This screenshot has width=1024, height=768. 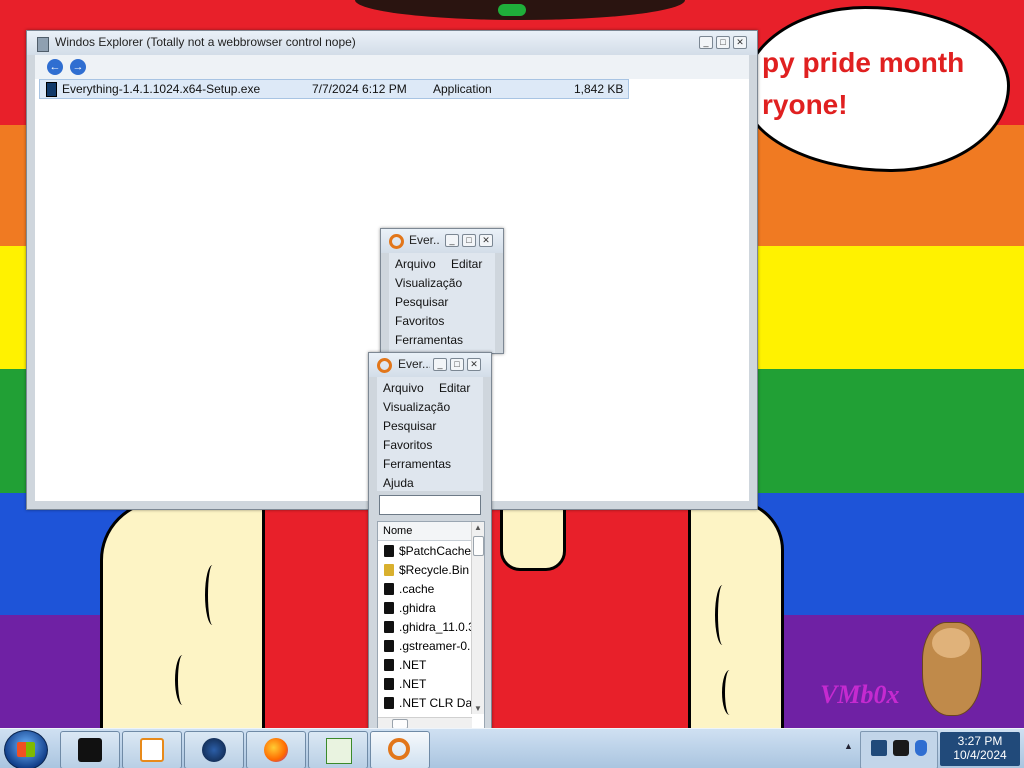 What do you see at coordinates (161, 89) in the screenshot?
I see `file-name: Everything-1.4.1.1024.x64-Setup.exe` at bounding box center [161, 89].